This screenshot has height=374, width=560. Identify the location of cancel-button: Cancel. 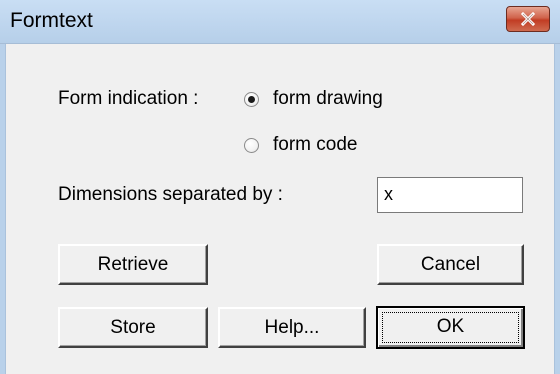
(450, 264).